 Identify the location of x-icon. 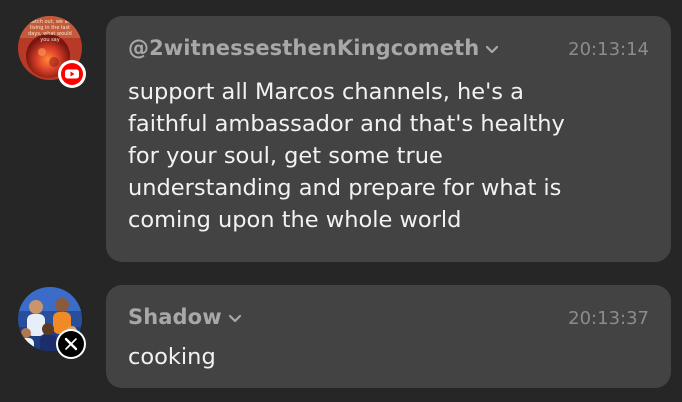
(71, 344).